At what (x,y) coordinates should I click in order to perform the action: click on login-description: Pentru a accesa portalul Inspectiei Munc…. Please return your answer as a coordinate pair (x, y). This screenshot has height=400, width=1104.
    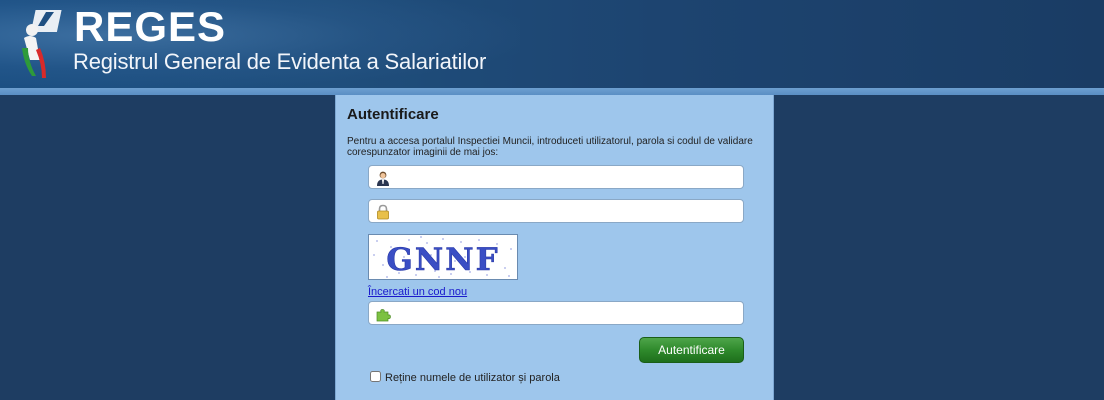
    Looking at the image, I should click on (550, 147).